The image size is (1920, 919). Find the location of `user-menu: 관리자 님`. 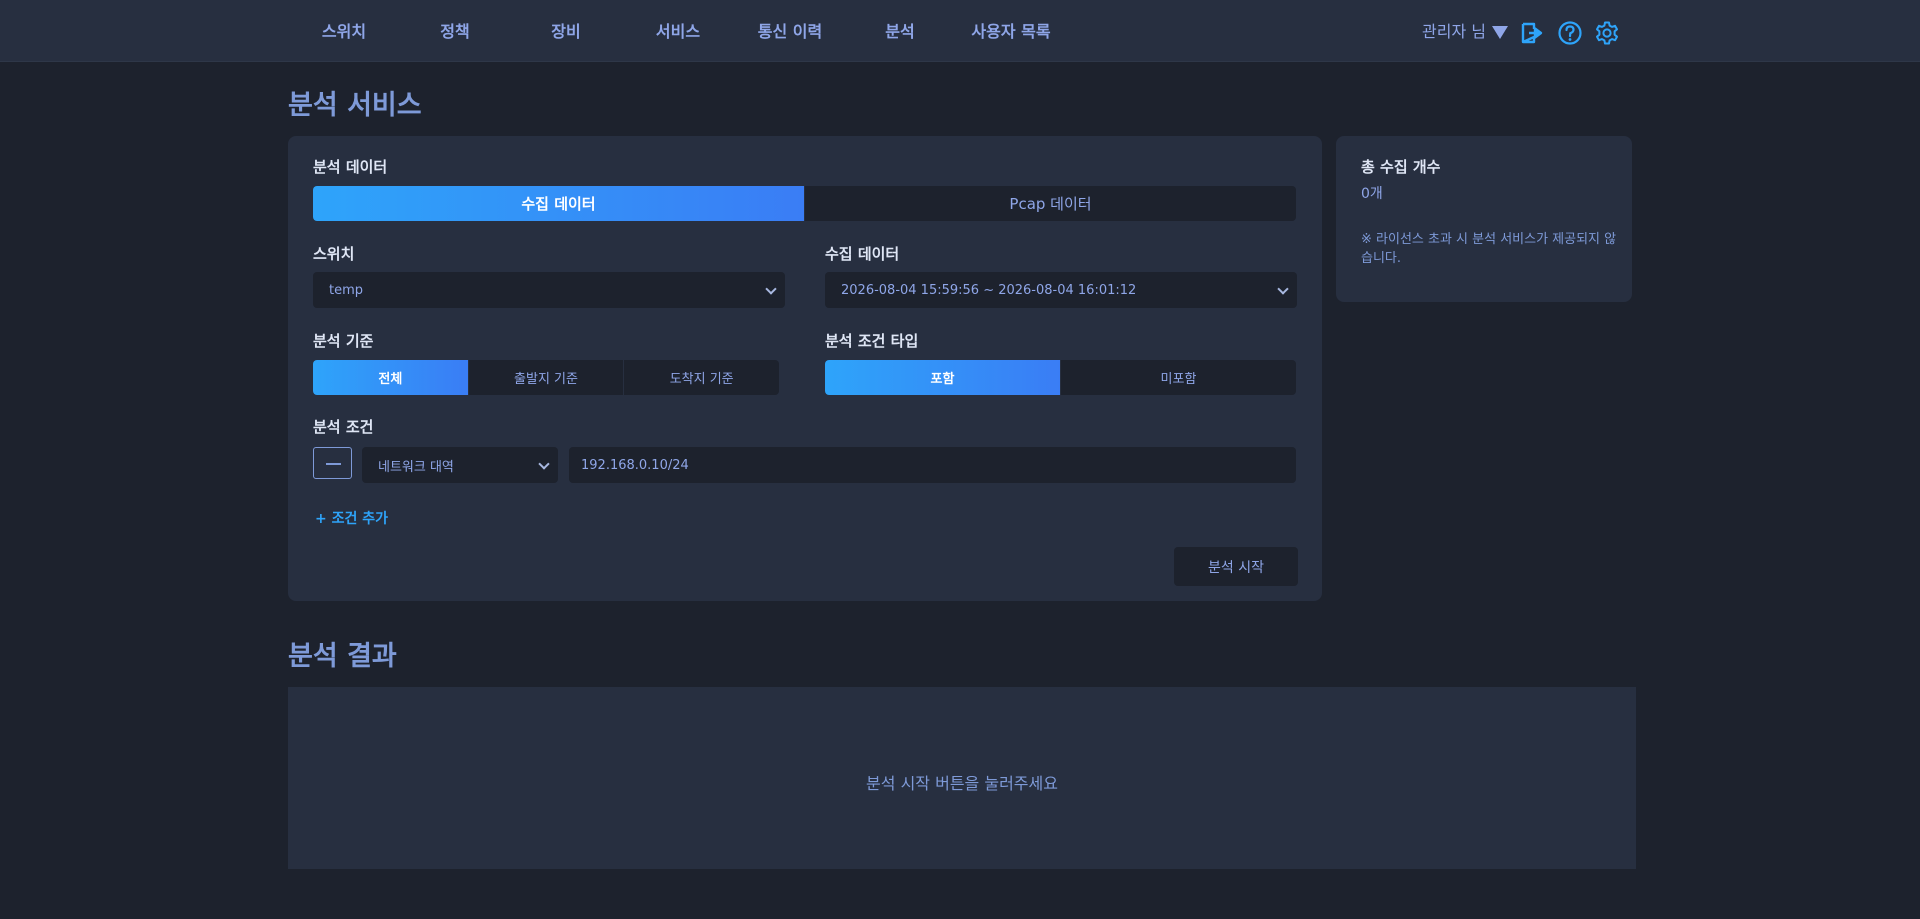

user-menu: 관리자 님 is located at coordinates (1465, 32).